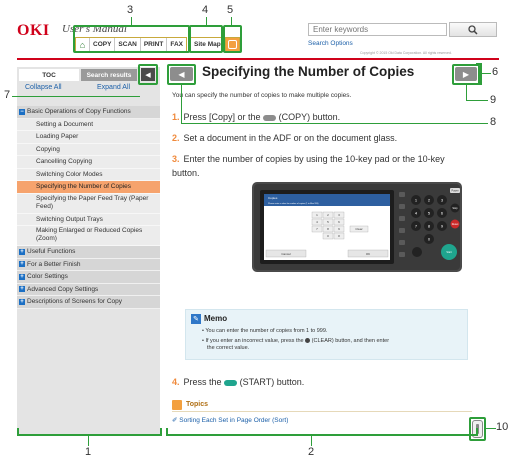  What do you see at coordinates (273, 198) in the screenshot?
I see `panel-header-text: Copies` at bounding box center [273, 198].